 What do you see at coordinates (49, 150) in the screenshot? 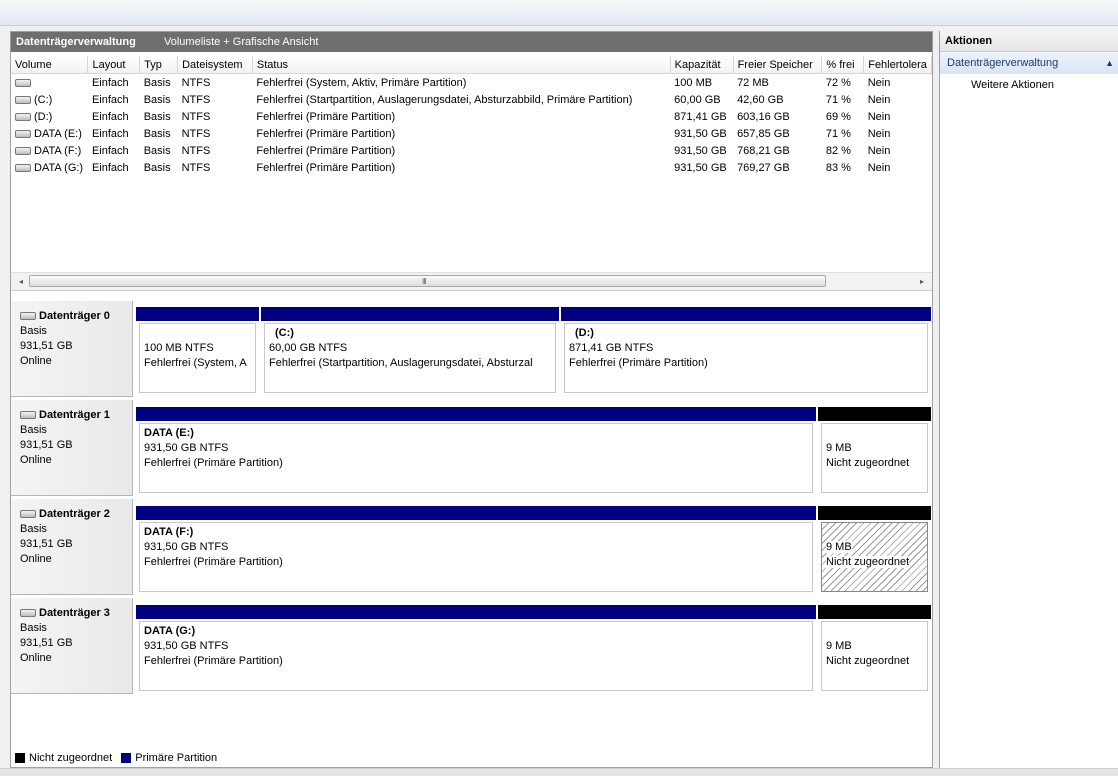
I see `cell-volume: DATA (F:)` at bounding box center [49, 150].